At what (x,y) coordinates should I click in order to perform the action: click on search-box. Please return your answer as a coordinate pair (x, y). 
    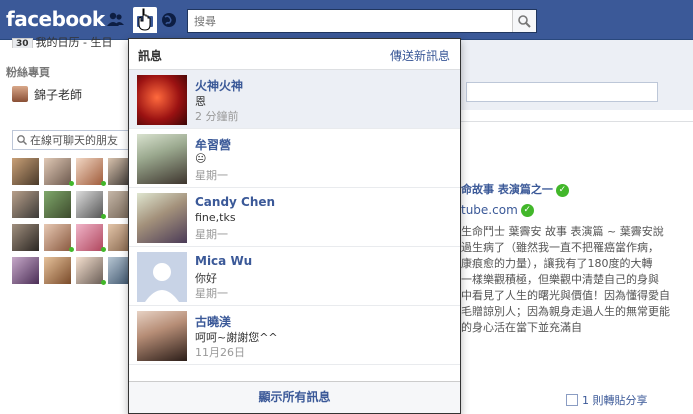
    Looking at the image, I should click on (362, 21).